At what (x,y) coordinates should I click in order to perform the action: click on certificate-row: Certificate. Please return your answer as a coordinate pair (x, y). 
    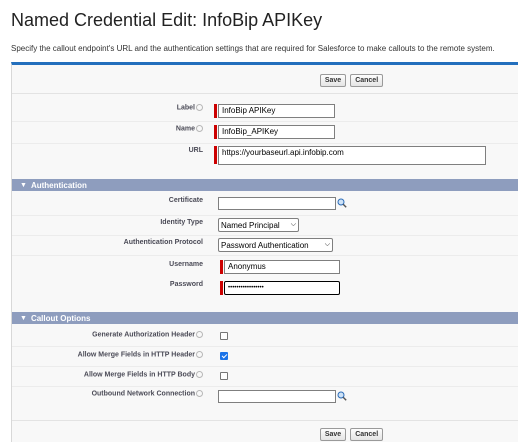
    Looking at the image, I should click on (265, 204).